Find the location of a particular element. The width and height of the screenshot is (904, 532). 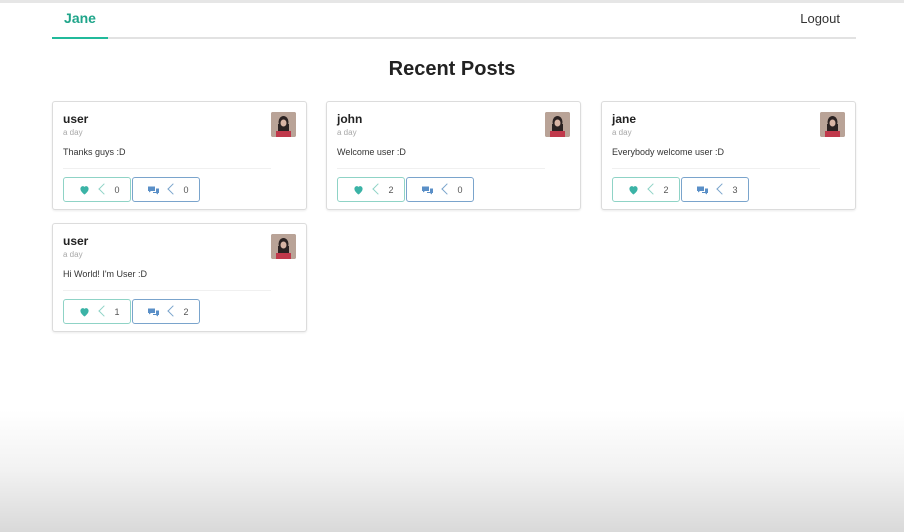

like-button: 0 is located at coordinates (97, 189).